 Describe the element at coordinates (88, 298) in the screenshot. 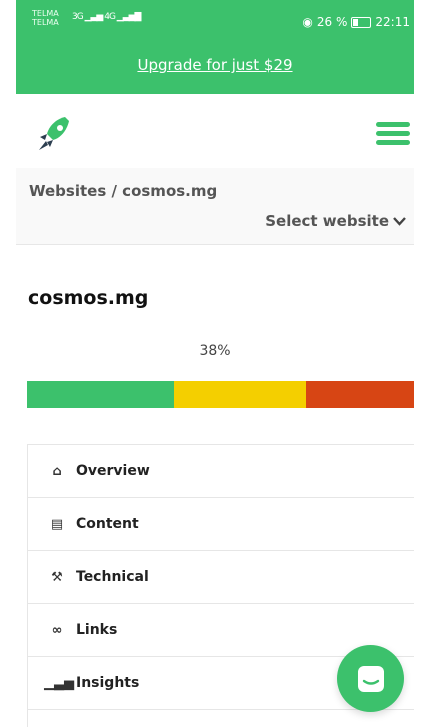

I see `page-title: cosmos.mg` at that location.